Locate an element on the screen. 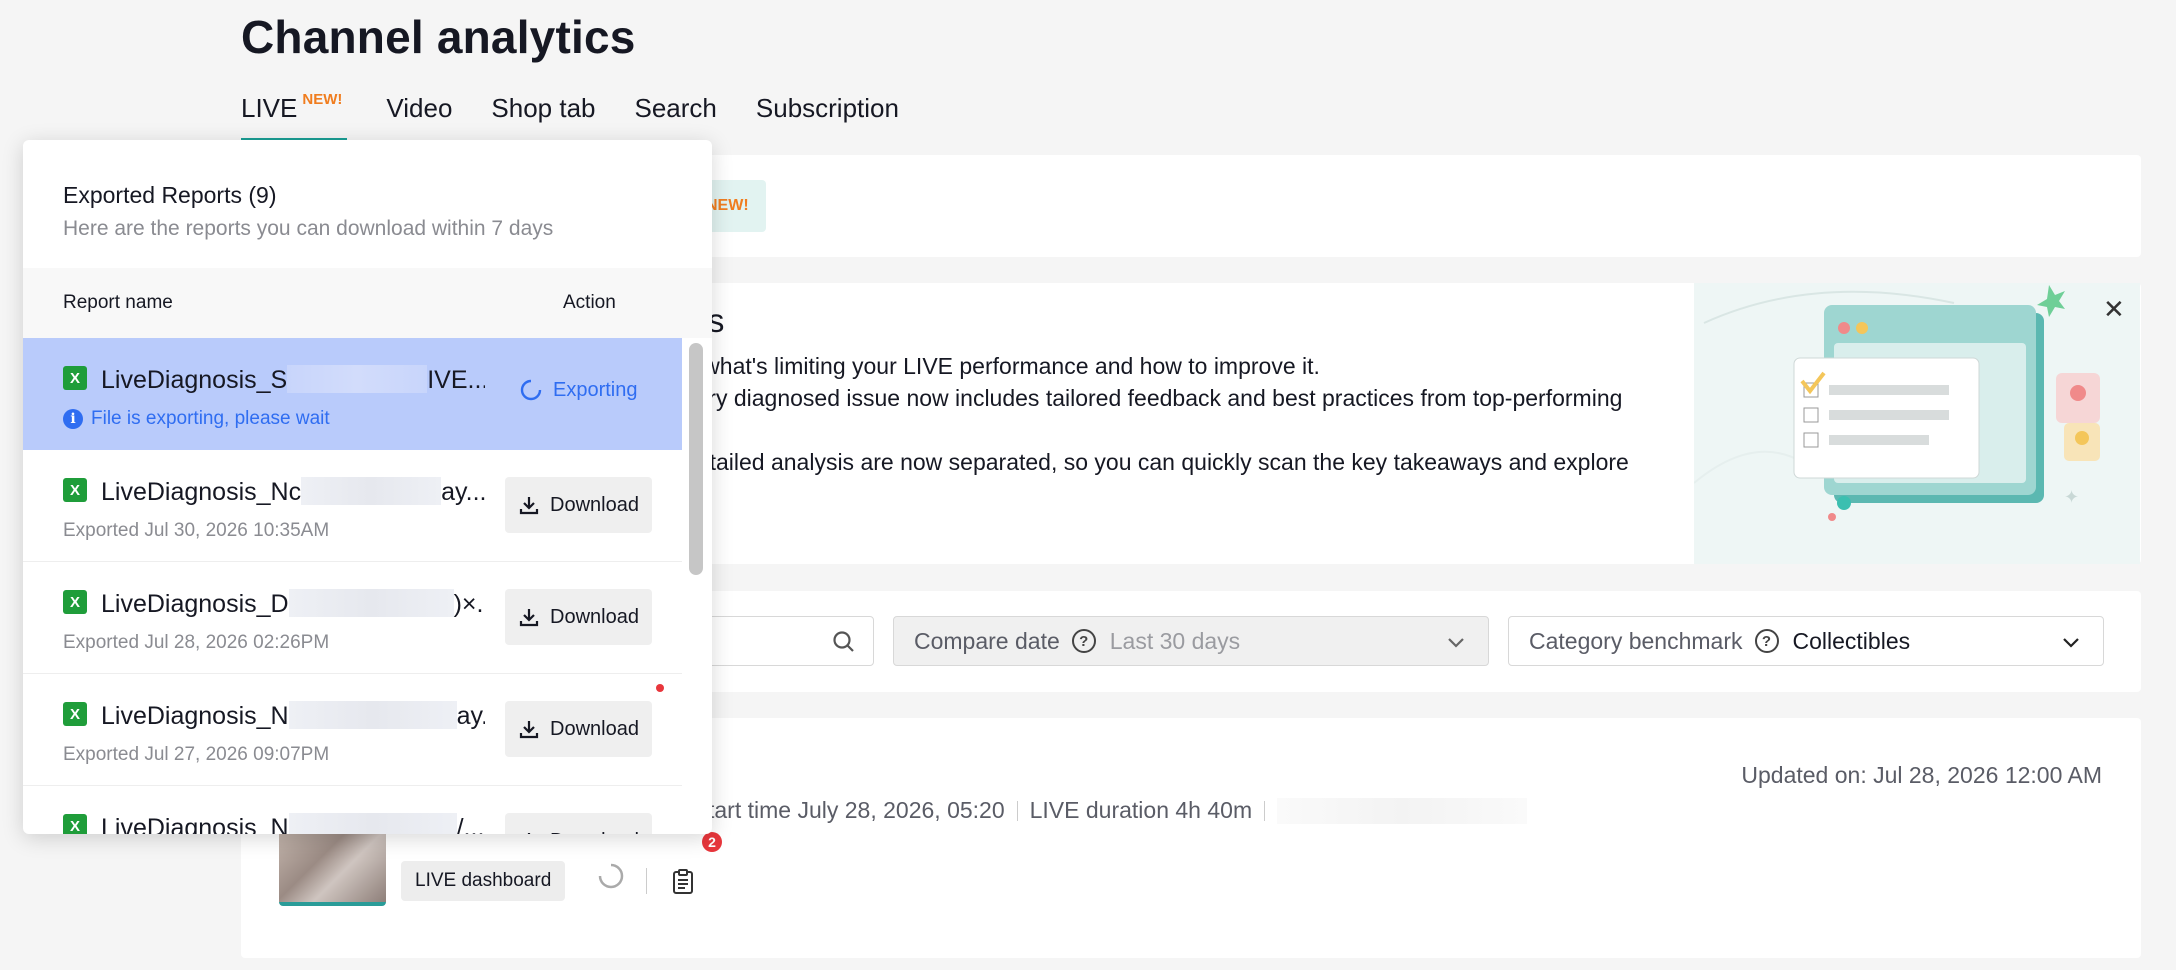 The image size is (2176, 970). live-duration: LIVE duration 4h 40m is located at coordinates (1141, 810).